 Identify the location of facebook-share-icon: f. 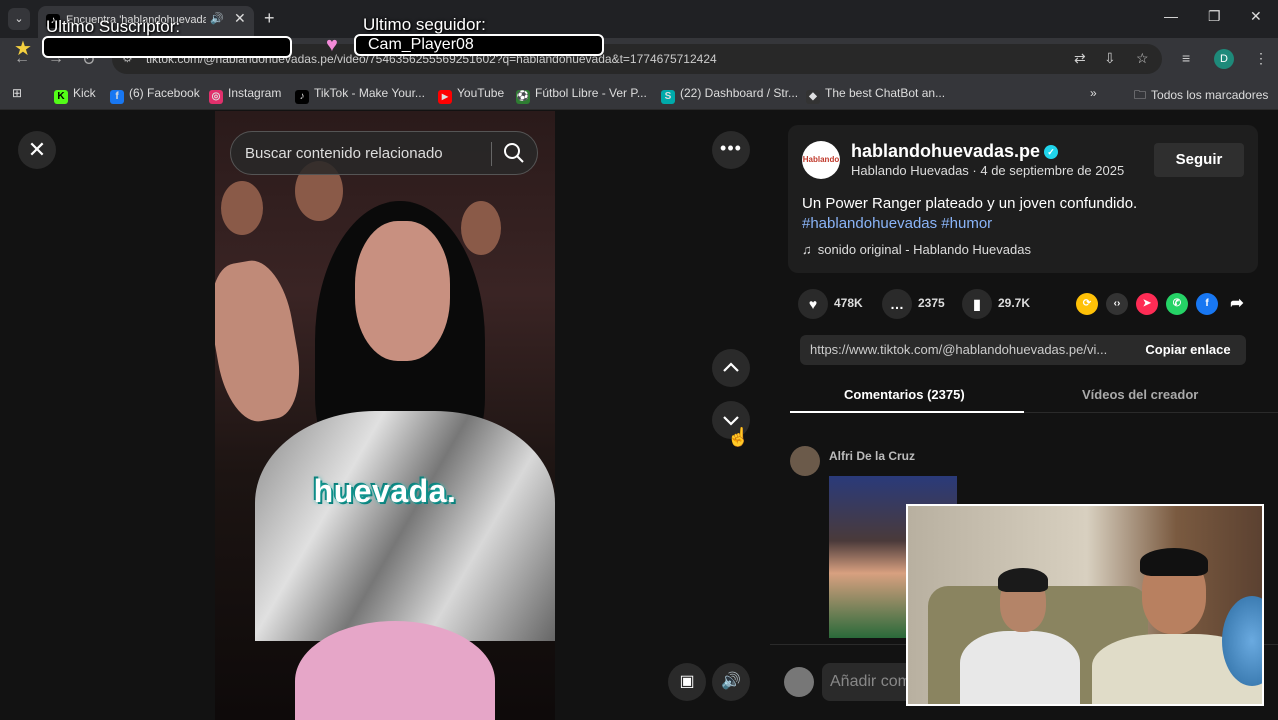
(1207, 304).